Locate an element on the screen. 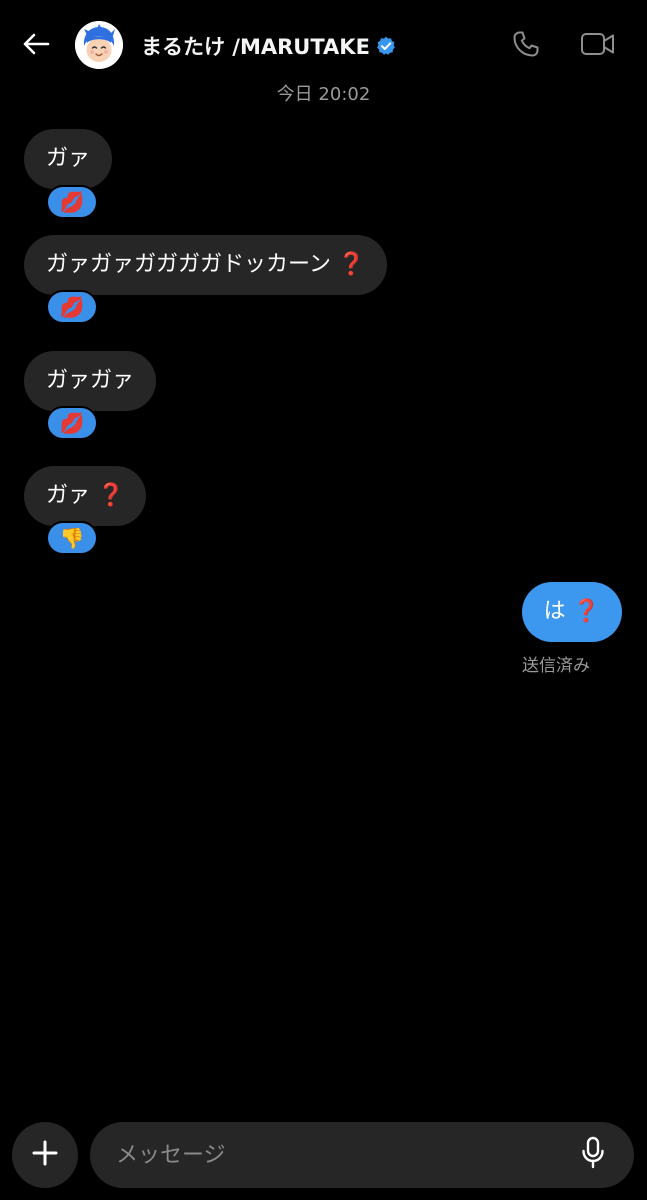 This screenshot has height=1200, width=647. video-call-button is located at coordinates (598, 46).